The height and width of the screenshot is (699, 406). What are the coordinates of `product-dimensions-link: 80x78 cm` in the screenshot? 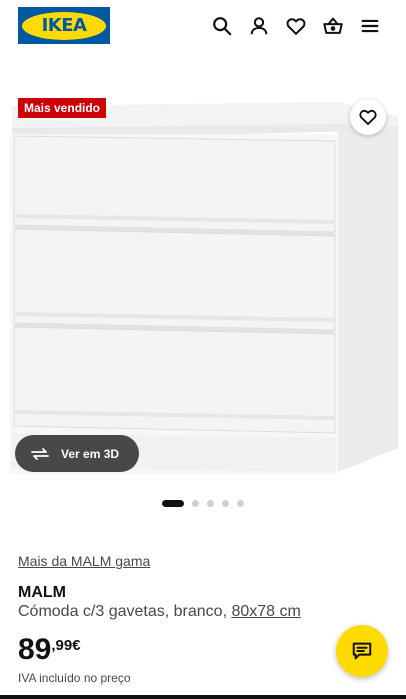 It's located at (265, 611).